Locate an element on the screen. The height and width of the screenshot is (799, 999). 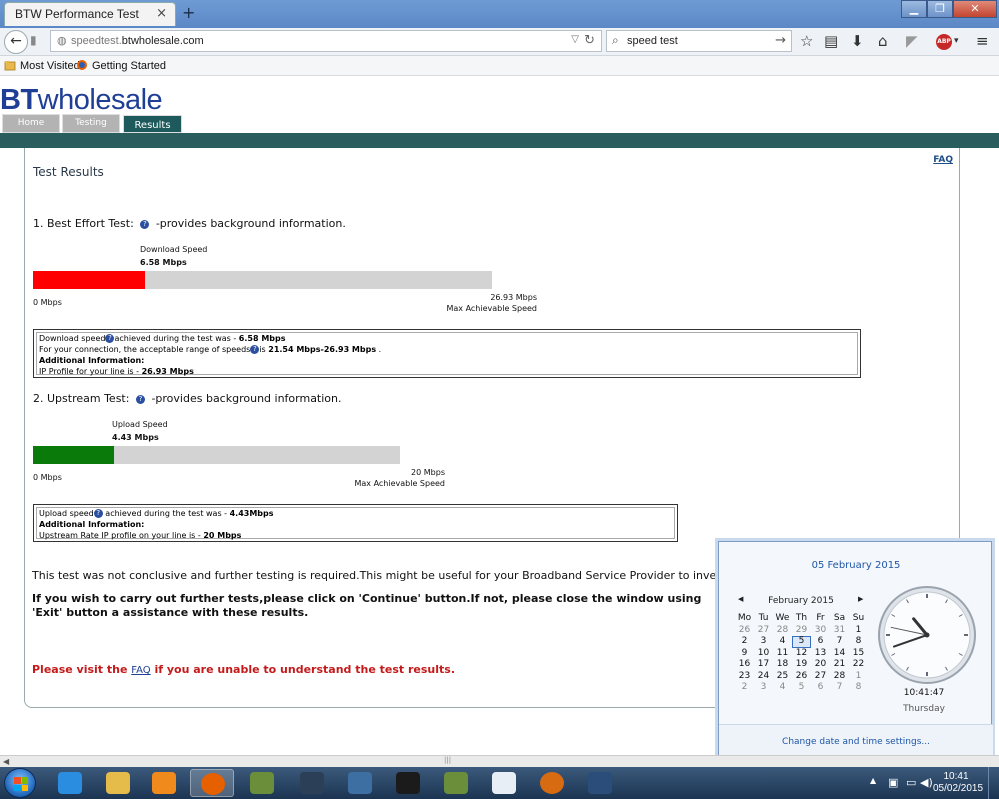
calendar-day: 17 is located at coordinates (763, 665).